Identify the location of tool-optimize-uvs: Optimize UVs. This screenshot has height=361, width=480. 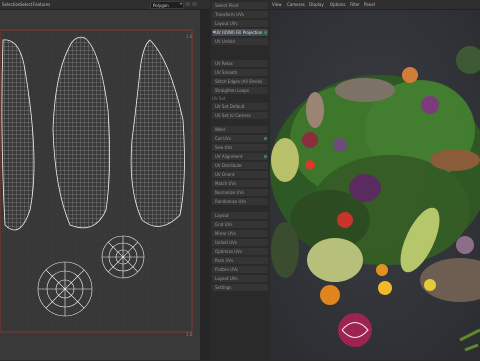
(240, 251).